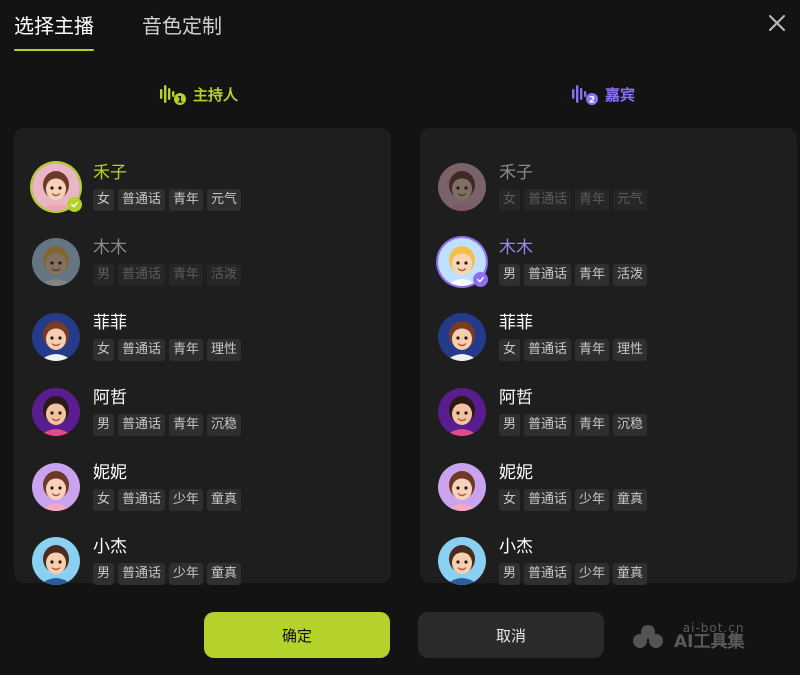 This screenshot has width=800, height=675. Describe the element at coordinates (173, 95) in the screenshot. I see `sound-wave-1-icon: 1` at that location.